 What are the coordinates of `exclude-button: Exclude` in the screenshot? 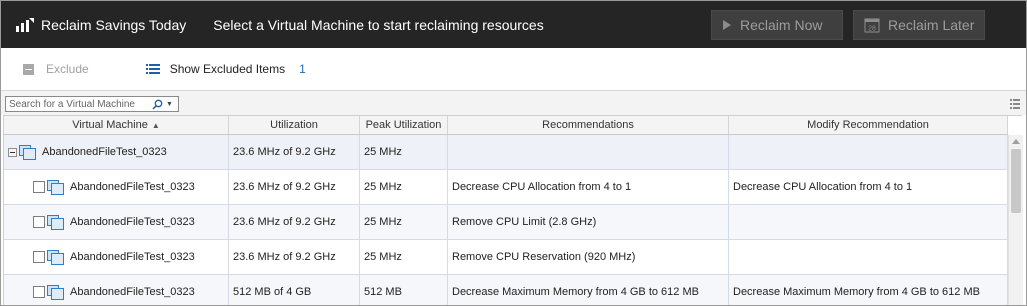 It's located at (56, 69).